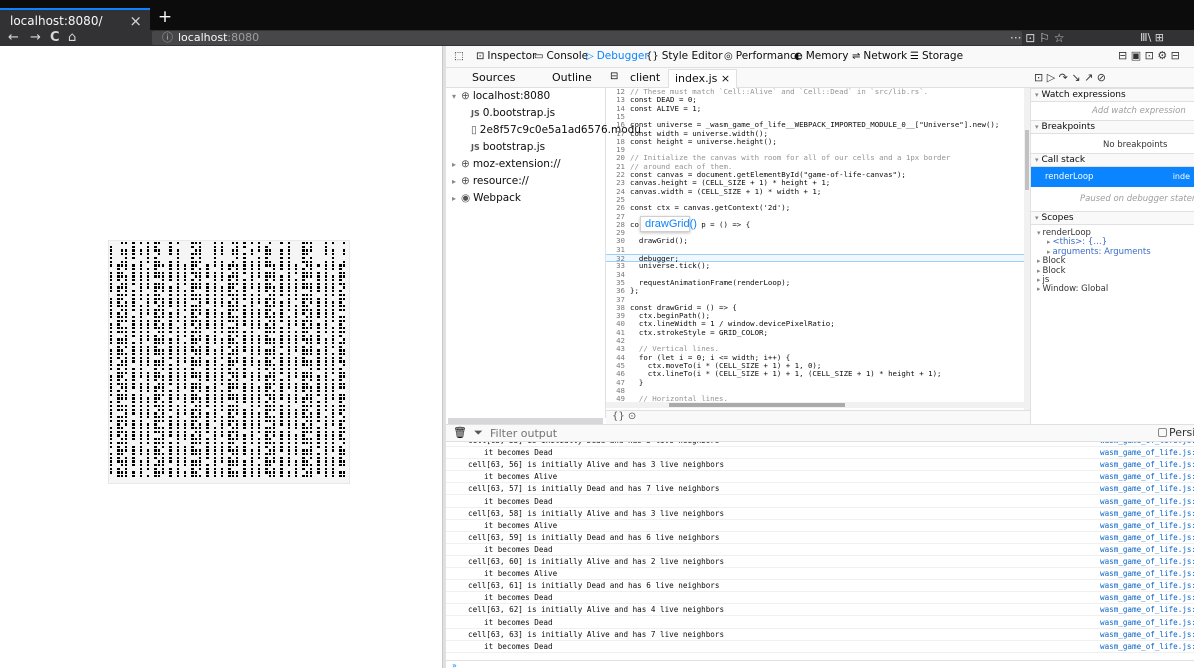 The width and height of the screenshot is (1194, 668). Describe the element at coordinates (1112, 218) in the screenshot. I see `scopes-header: ▾ Scopes` at that location.